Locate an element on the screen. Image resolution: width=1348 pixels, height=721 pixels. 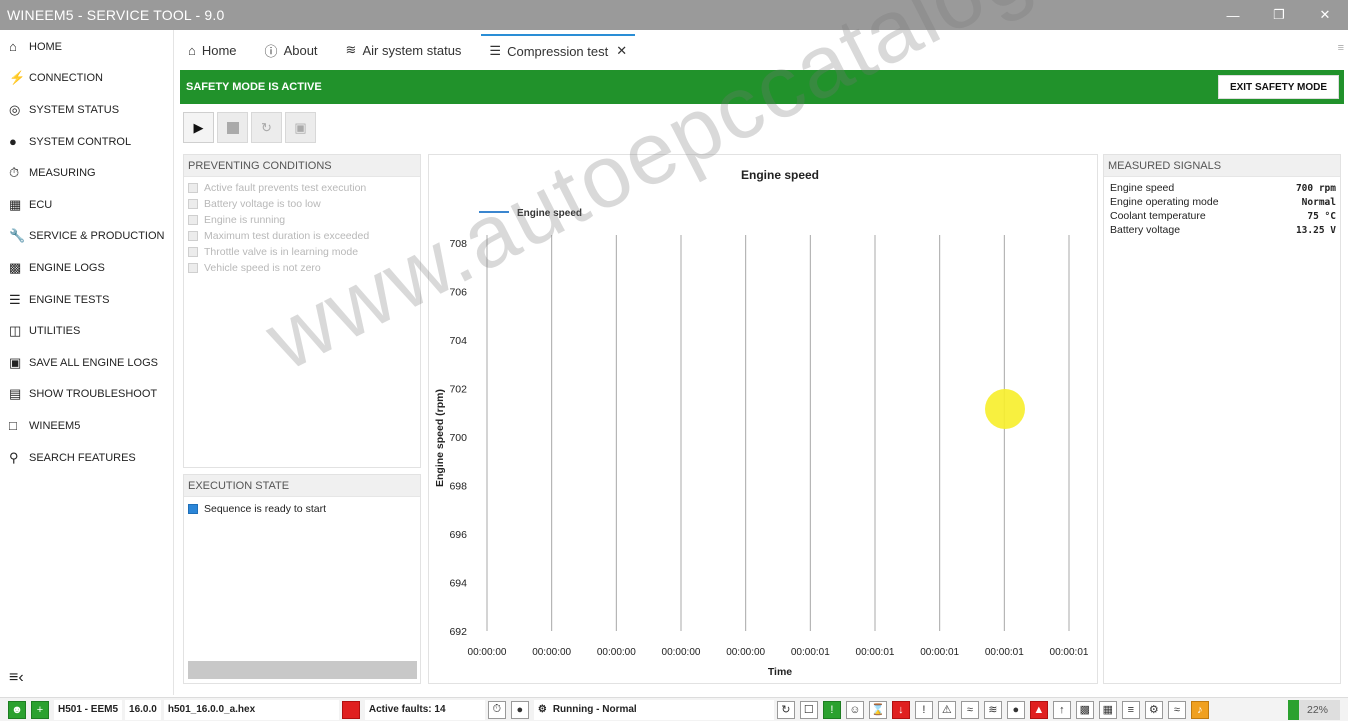
timer-icon: ⏱ is located at coordinates (496, 709).